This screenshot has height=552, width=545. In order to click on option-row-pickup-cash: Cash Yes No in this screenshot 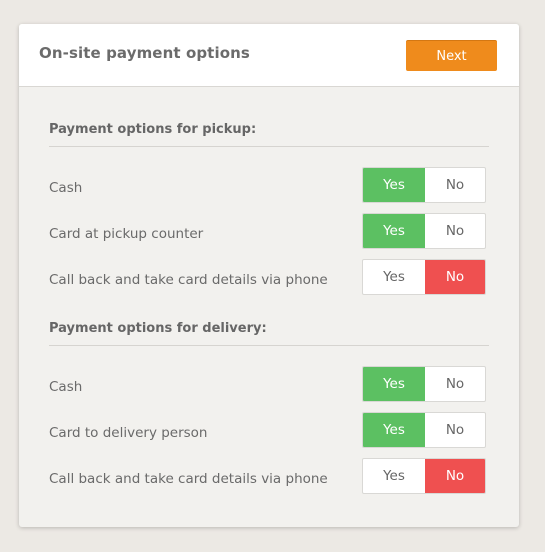, I will do `click(269, 191)`.